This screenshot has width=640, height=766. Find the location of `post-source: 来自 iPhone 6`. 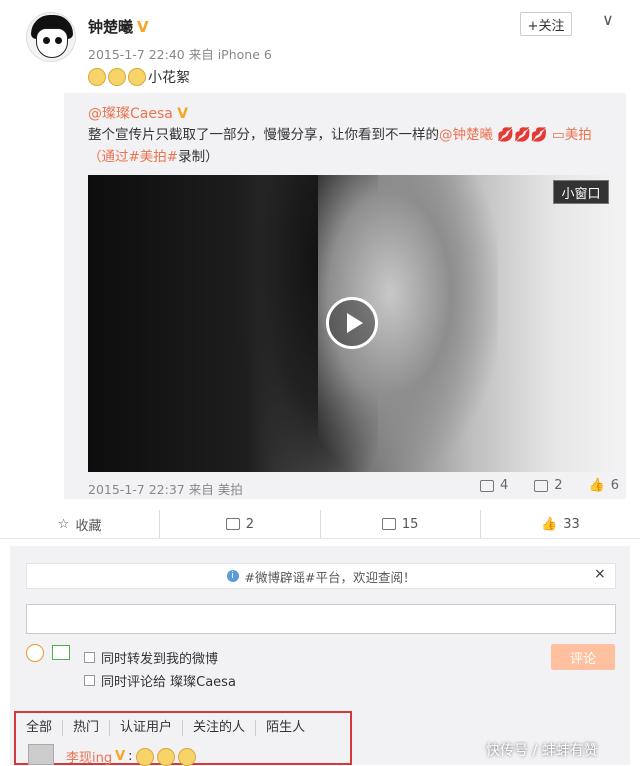

post-source: 来自 iPhone 6 is located at coordinates (230, 54).